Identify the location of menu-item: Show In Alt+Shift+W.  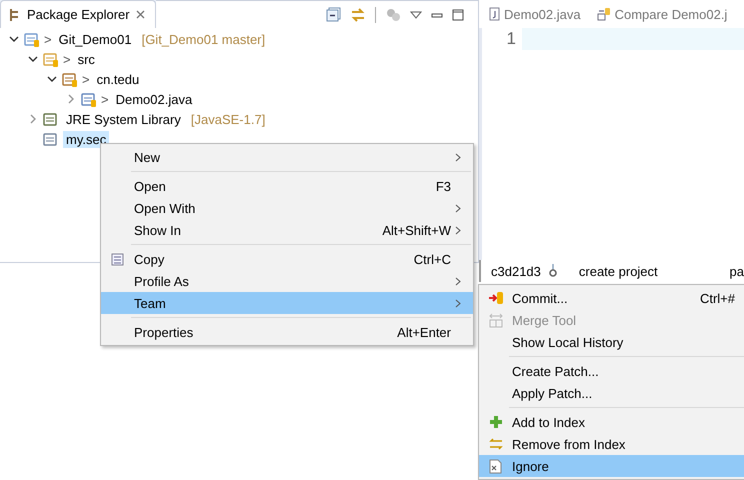
(287, 230).